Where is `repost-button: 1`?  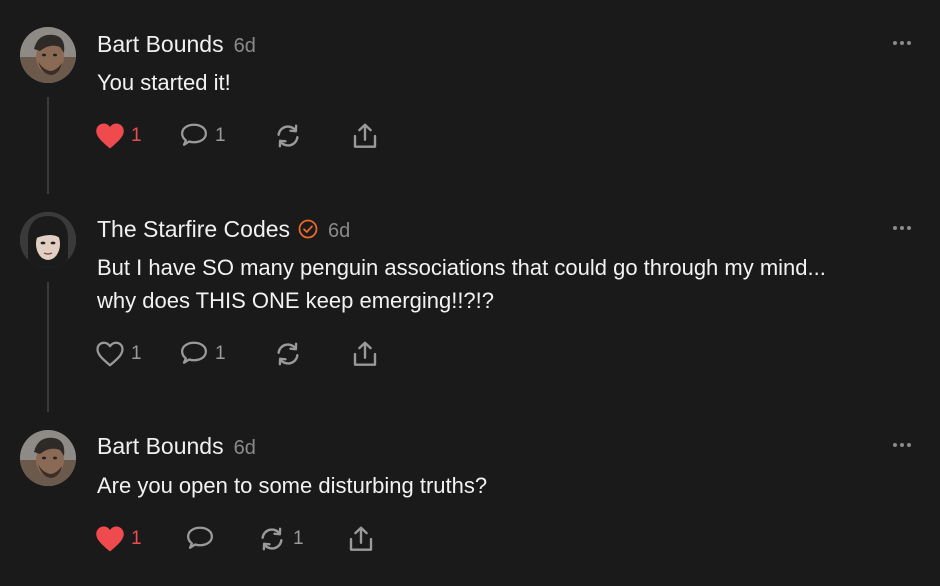
repost-button: 1 is located at coordinates (280, 539).